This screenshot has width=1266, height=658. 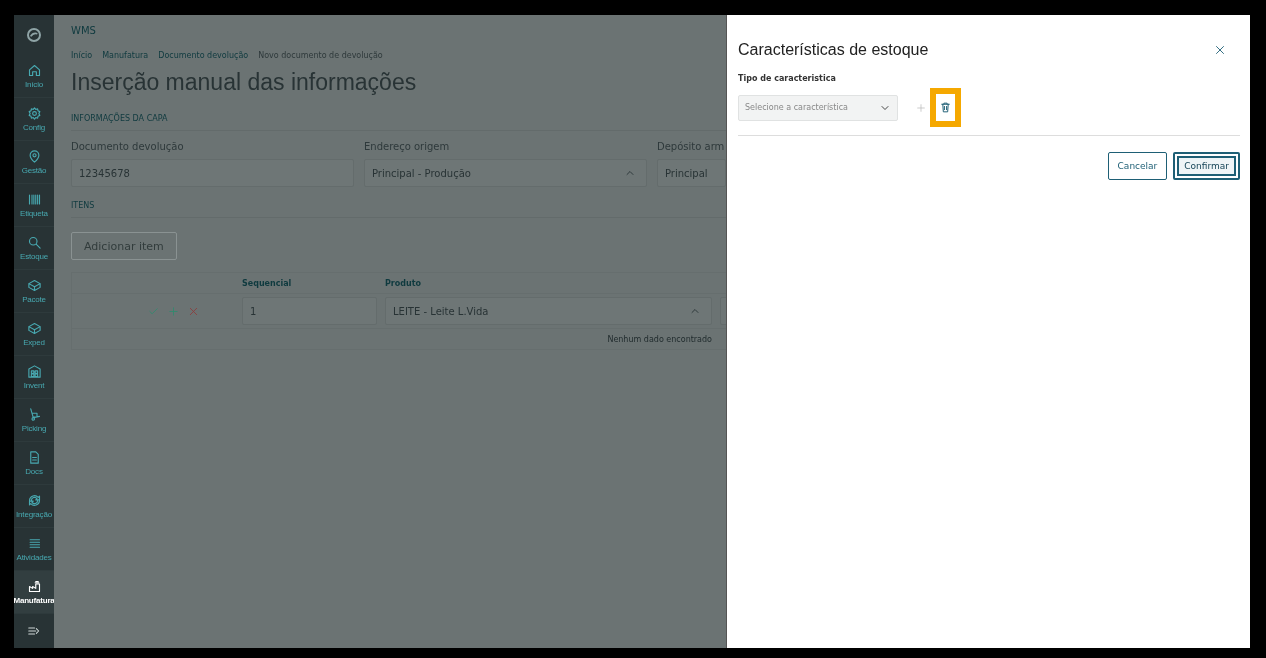 I want to click on sidebar-item: Manufatura, so click(x=34, y=592).